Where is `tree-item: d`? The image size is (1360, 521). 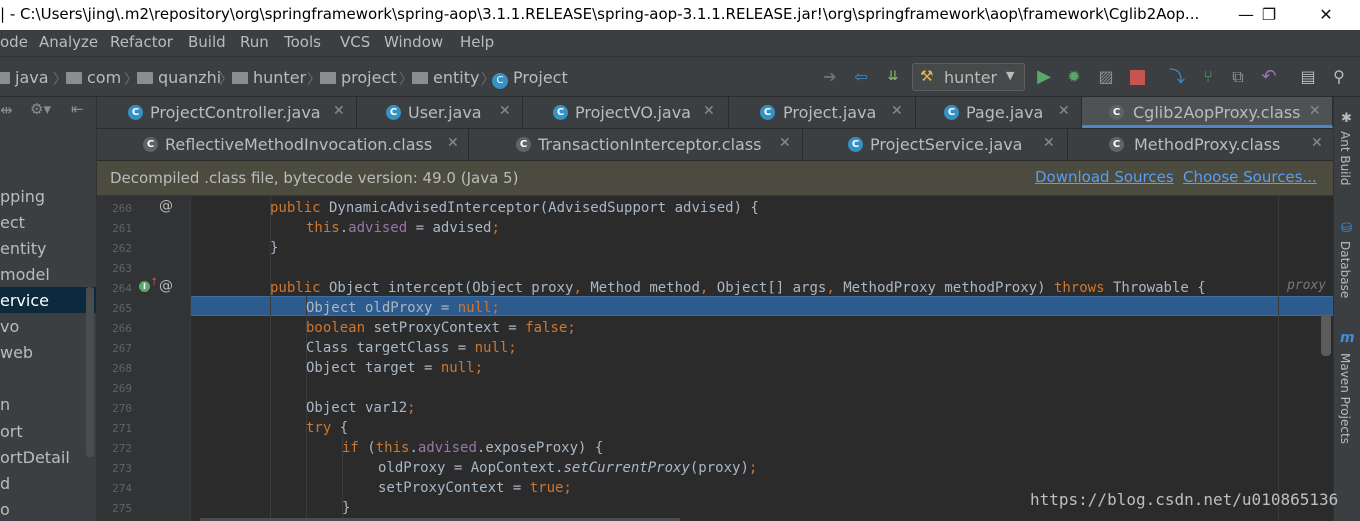
tree-item: d is located at coordinates (5, 483).